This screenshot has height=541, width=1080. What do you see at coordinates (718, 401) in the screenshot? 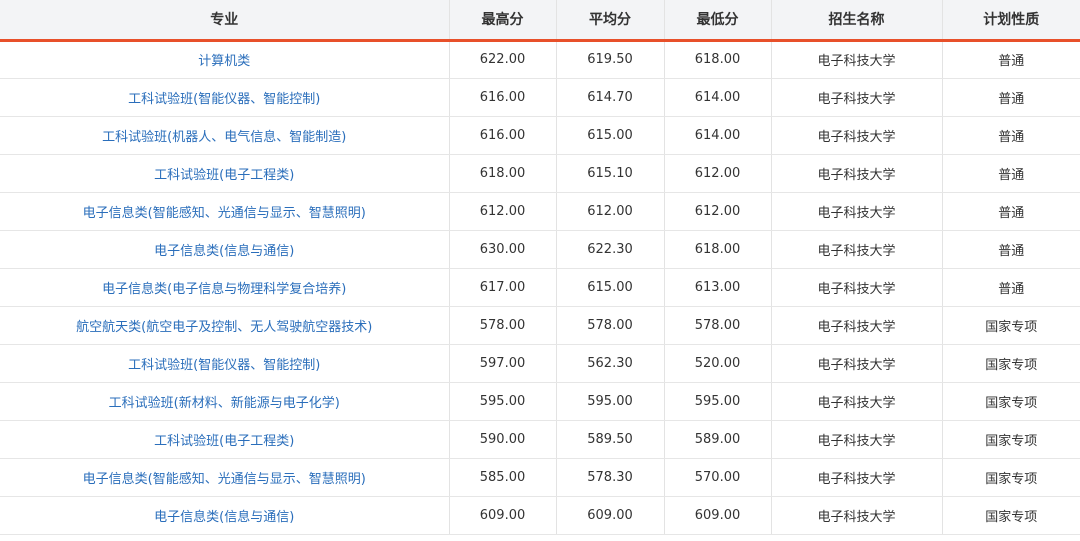
I see `cell-min-score: 595.00` at bounding box center [718, 401].